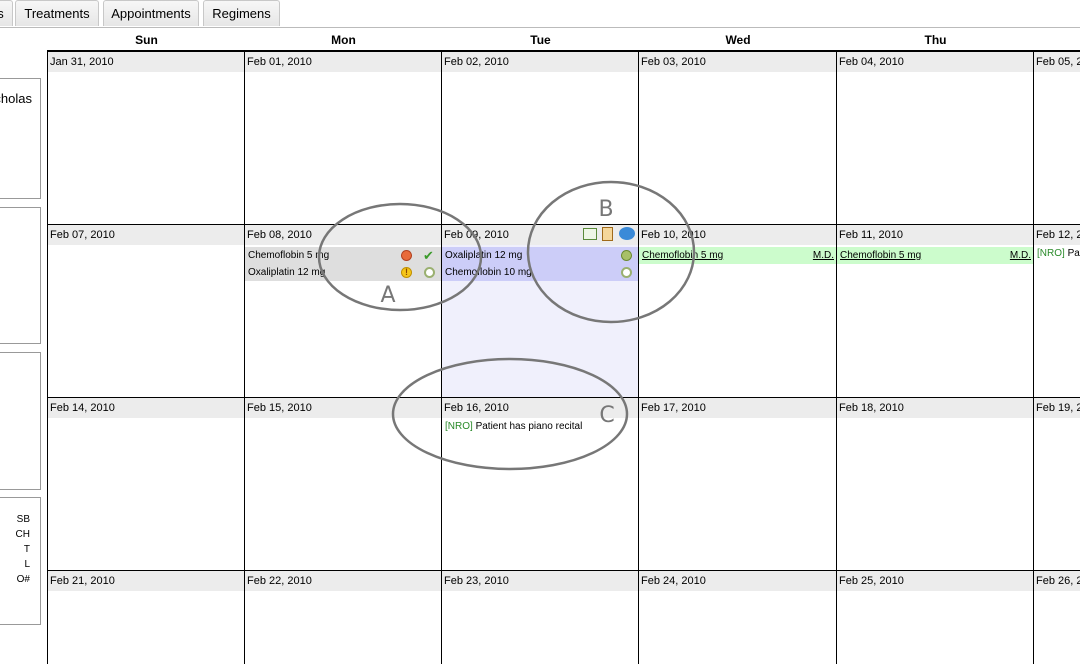 The width and height of the screenshot is (1080, 664). Describe the element at coordinates (540, 255) in the screenshot. I see `event-oxaliplatin: Oxaliplatin 12 mg` at that location.